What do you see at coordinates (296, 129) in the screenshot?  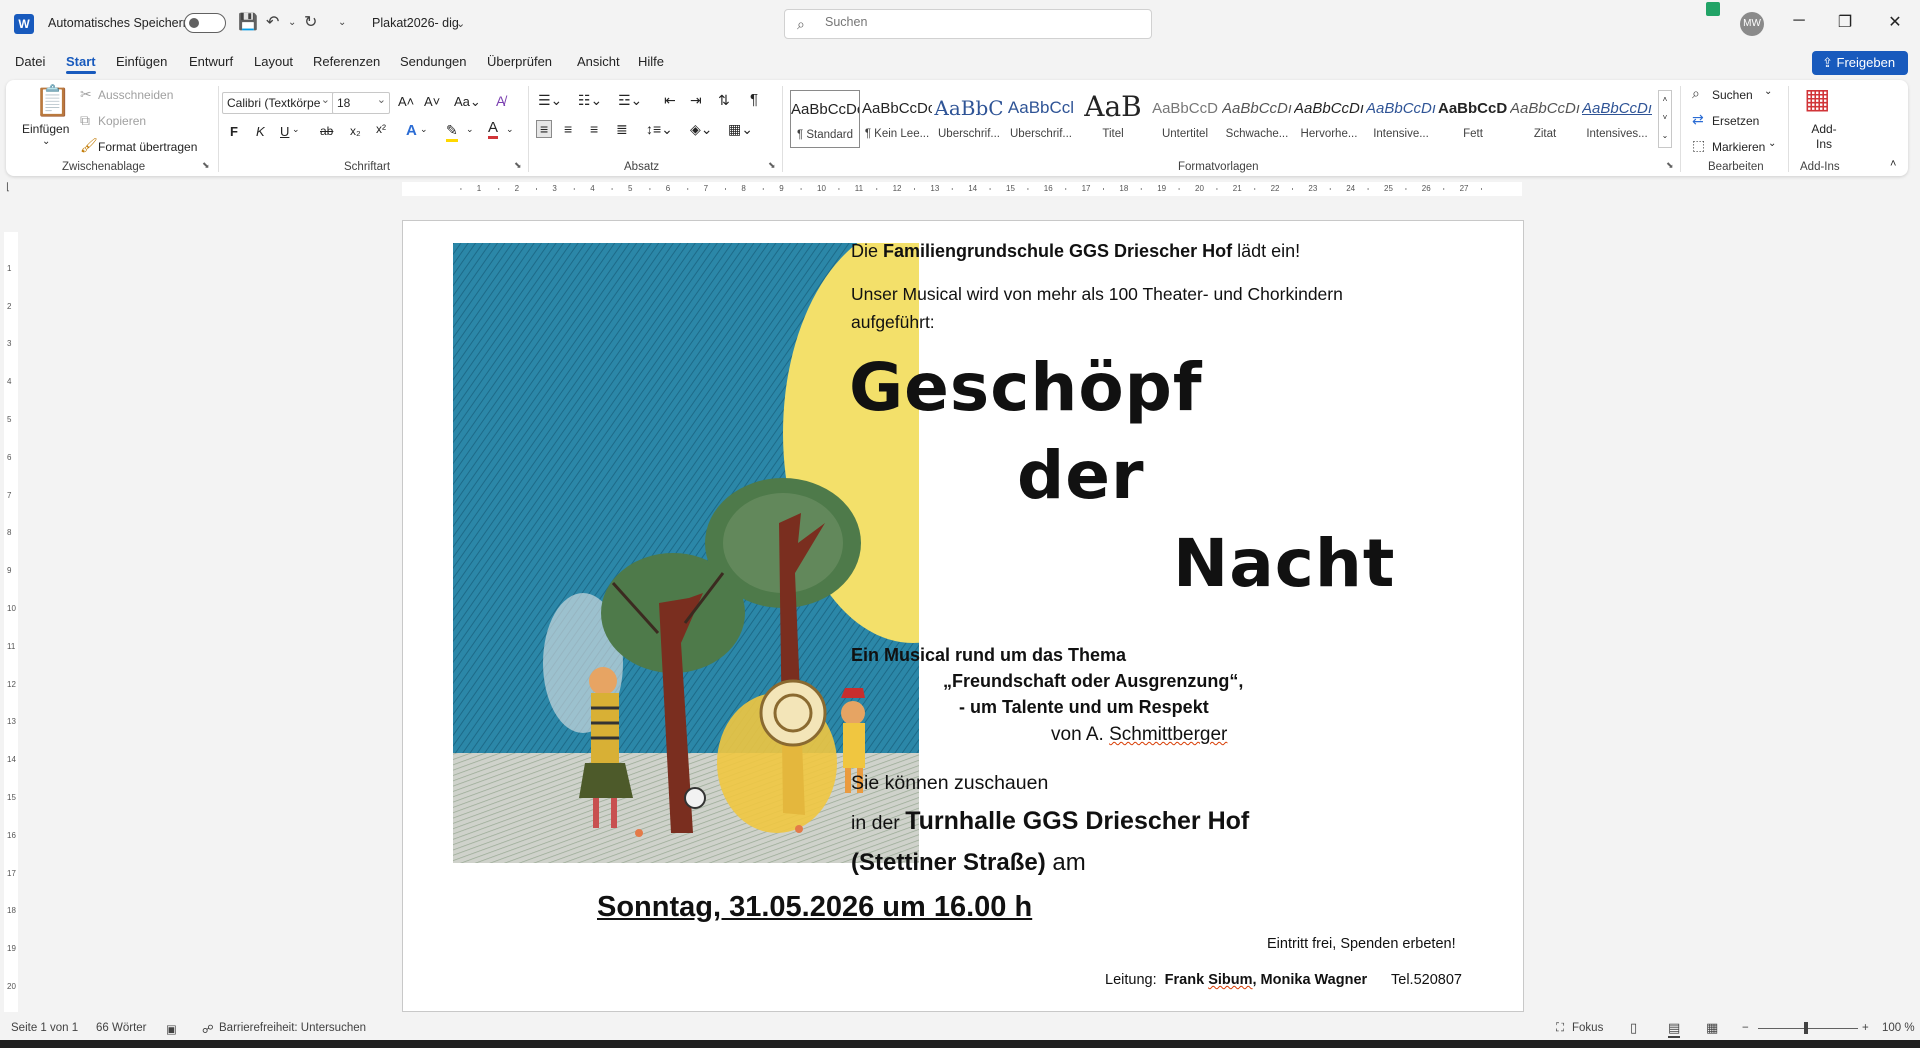 I see `underline-chevron-icon: ⌄` at bounding box center [296, 129].